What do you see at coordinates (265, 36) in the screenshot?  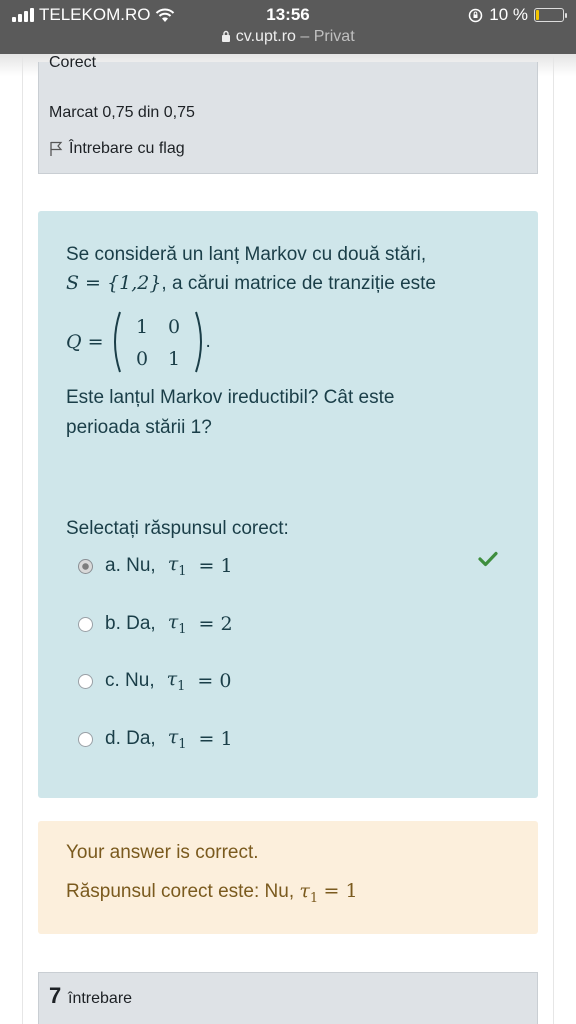 I see `url-text: cv.upt.ro` at bounding box center [265, 36].